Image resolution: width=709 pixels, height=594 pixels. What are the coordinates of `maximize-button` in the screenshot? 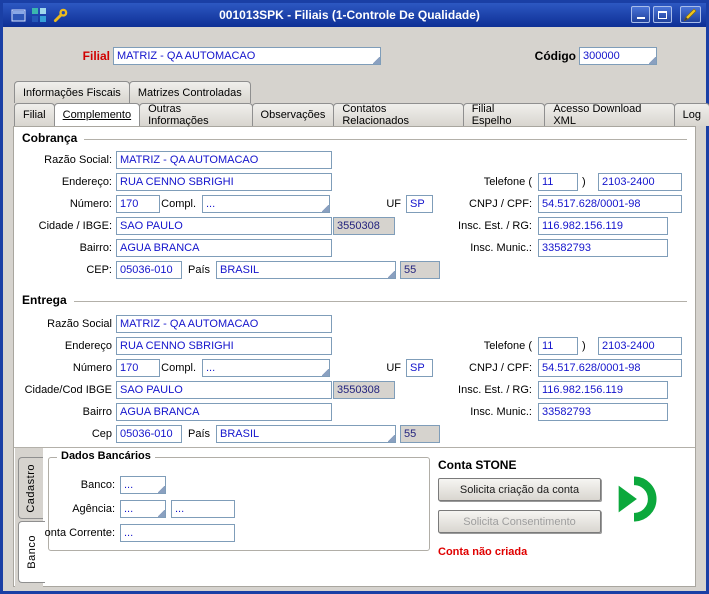 It's located at (662, 14).